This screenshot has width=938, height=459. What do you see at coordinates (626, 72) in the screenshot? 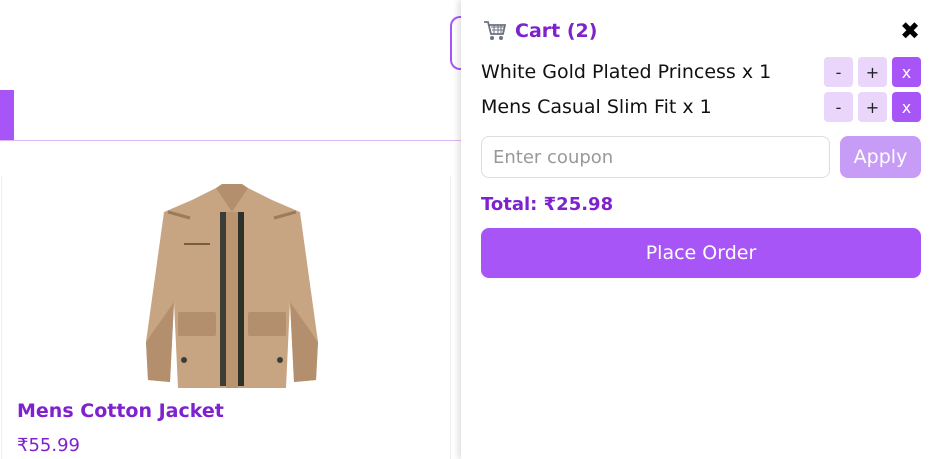
I see `cart-item-name: White Gold Plated Princess x 1` at bounding box center [626, 72].